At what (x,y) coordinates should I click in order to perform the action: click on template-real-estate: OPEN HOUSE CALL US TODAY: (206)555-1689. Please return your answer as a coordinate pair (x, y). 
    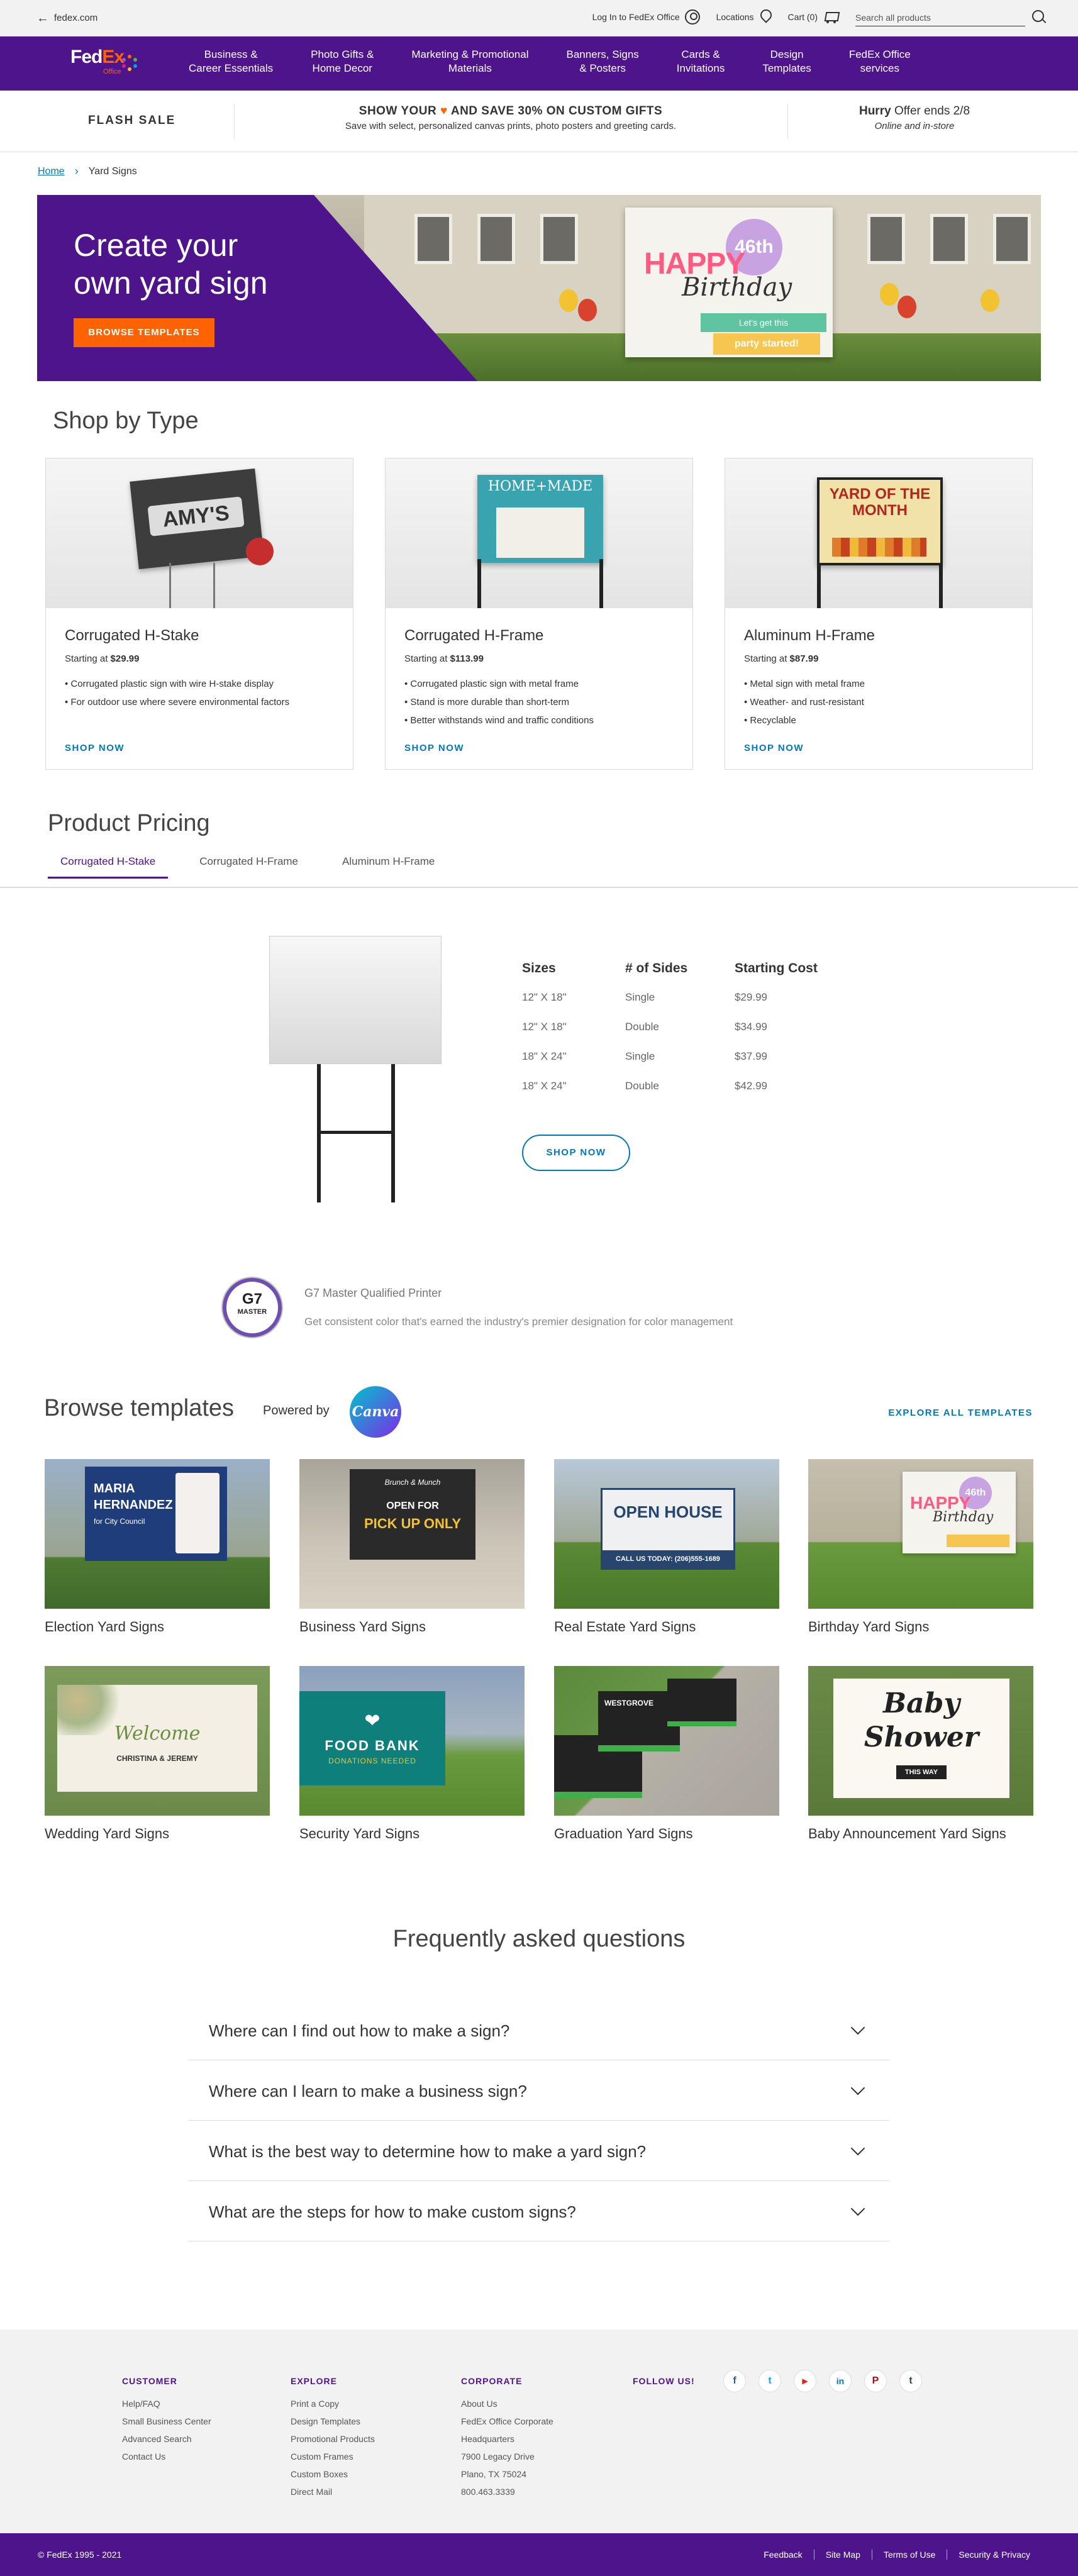
    Looking at the image, I should click on (666, 1534).